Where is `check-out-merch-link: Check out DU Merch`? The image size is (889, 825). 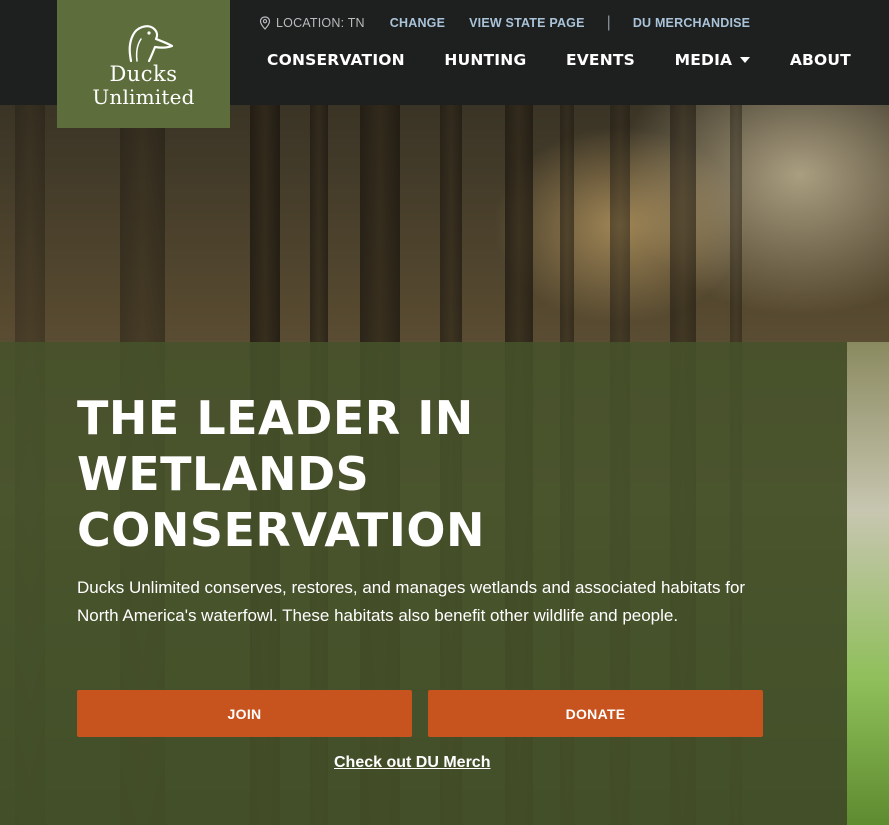
check-out-merch-link: Check out DU Merch is located at coordinates (412, 763).